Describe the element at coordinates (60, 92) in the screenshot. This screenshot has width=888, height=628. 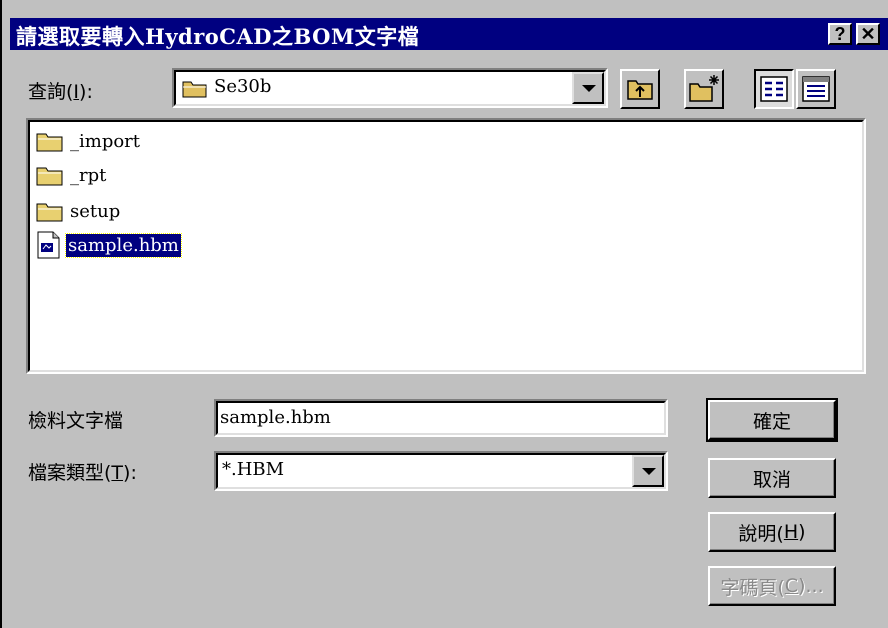
I see `lookin-label: 查詢(I):` at that location.